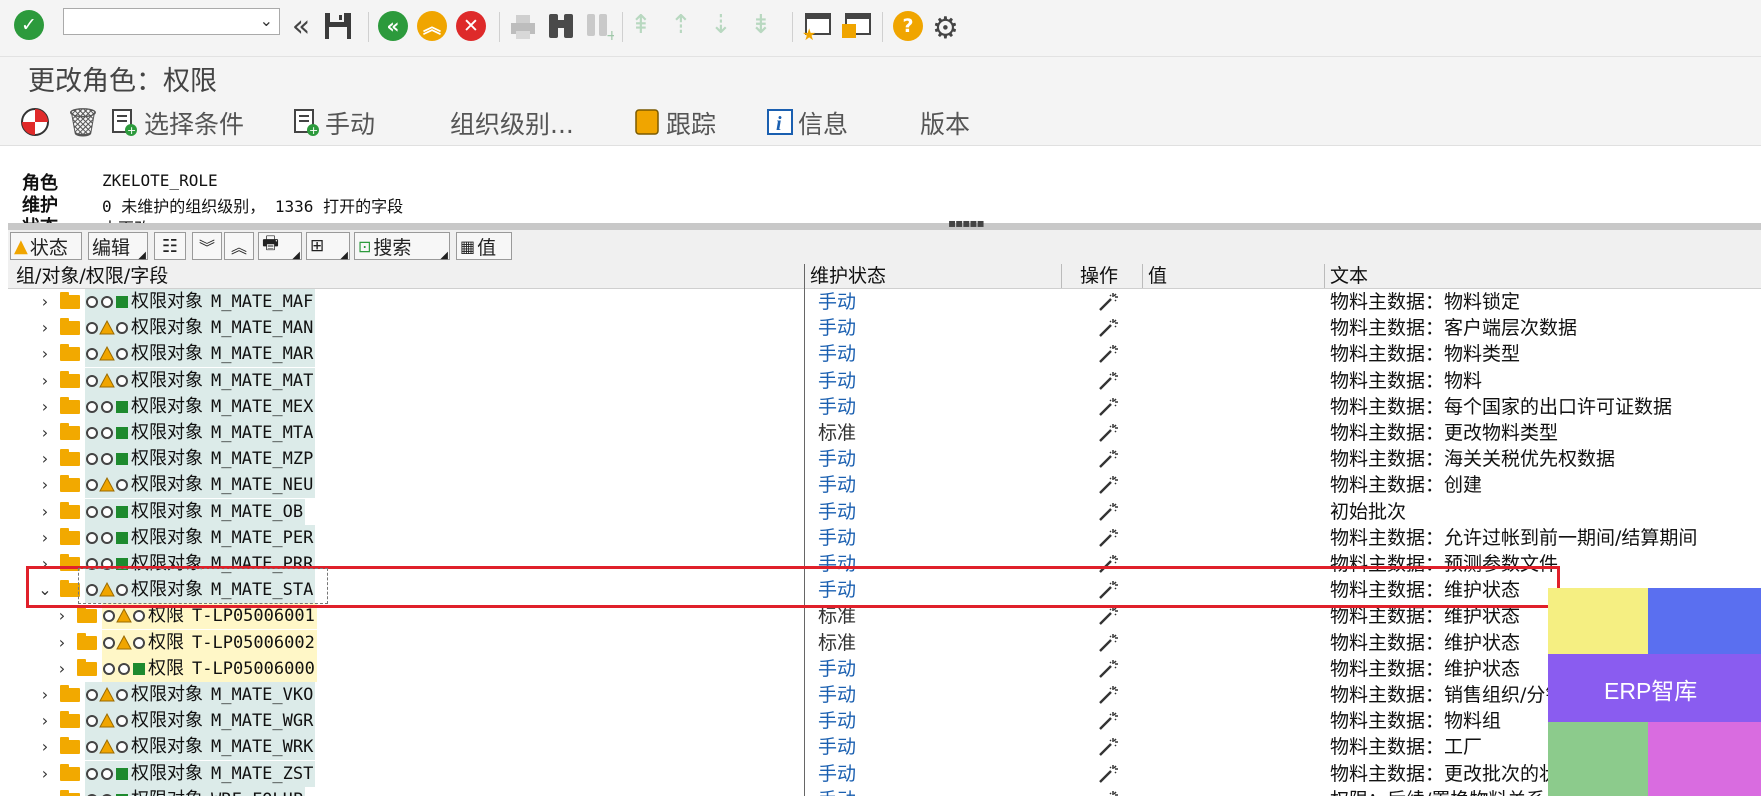 The image size is (1761, 796). What do you see at coordinates (816, 26) in the screenshot?
I see `new-session-icon: ★` at bounding box center [816, 26].